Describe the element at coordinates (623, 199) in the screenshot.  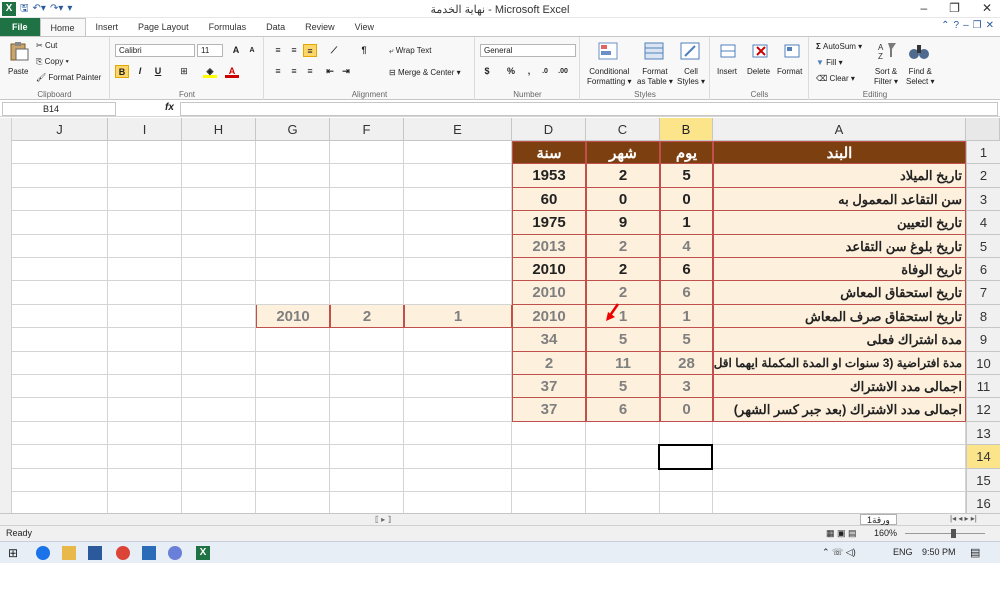
I see `cell-c3: 0` at that location.